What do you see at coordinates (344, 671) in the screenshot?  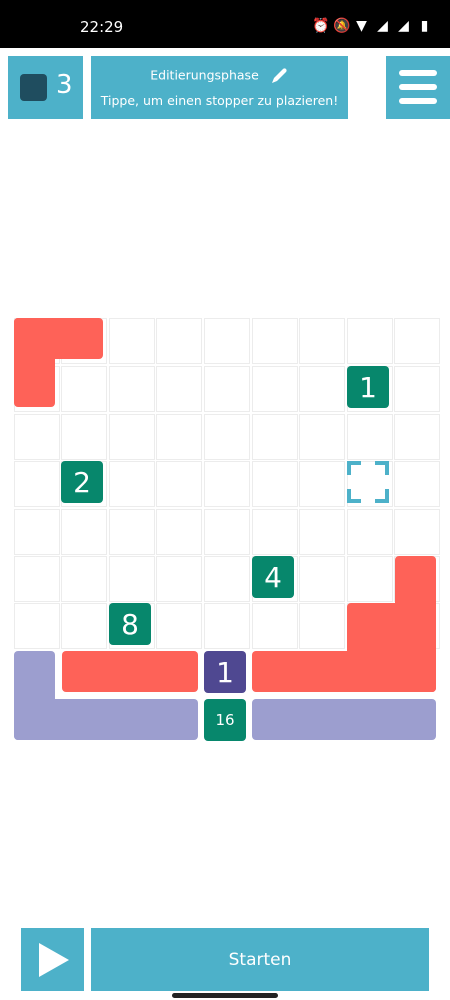 I see `wall-bottom-right` at bounding box center [344, 671].